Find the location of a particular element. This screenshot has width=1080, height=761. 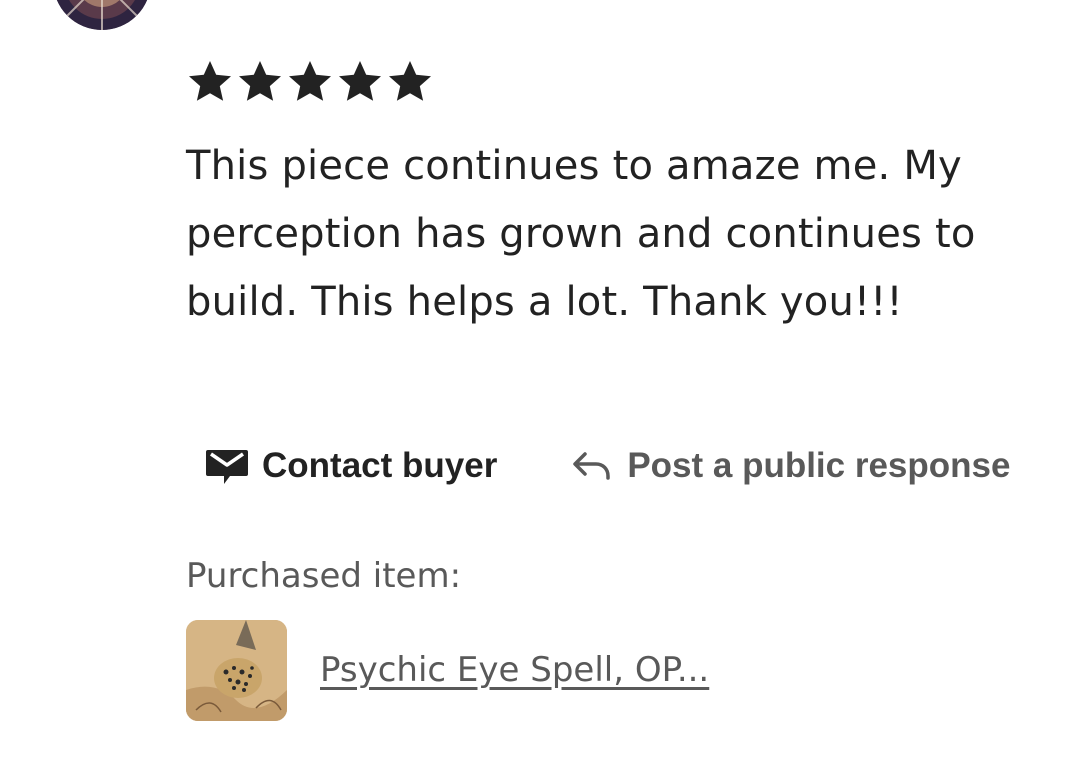

post-public-response-label: Post a public response is located at coordinates (819, 465).